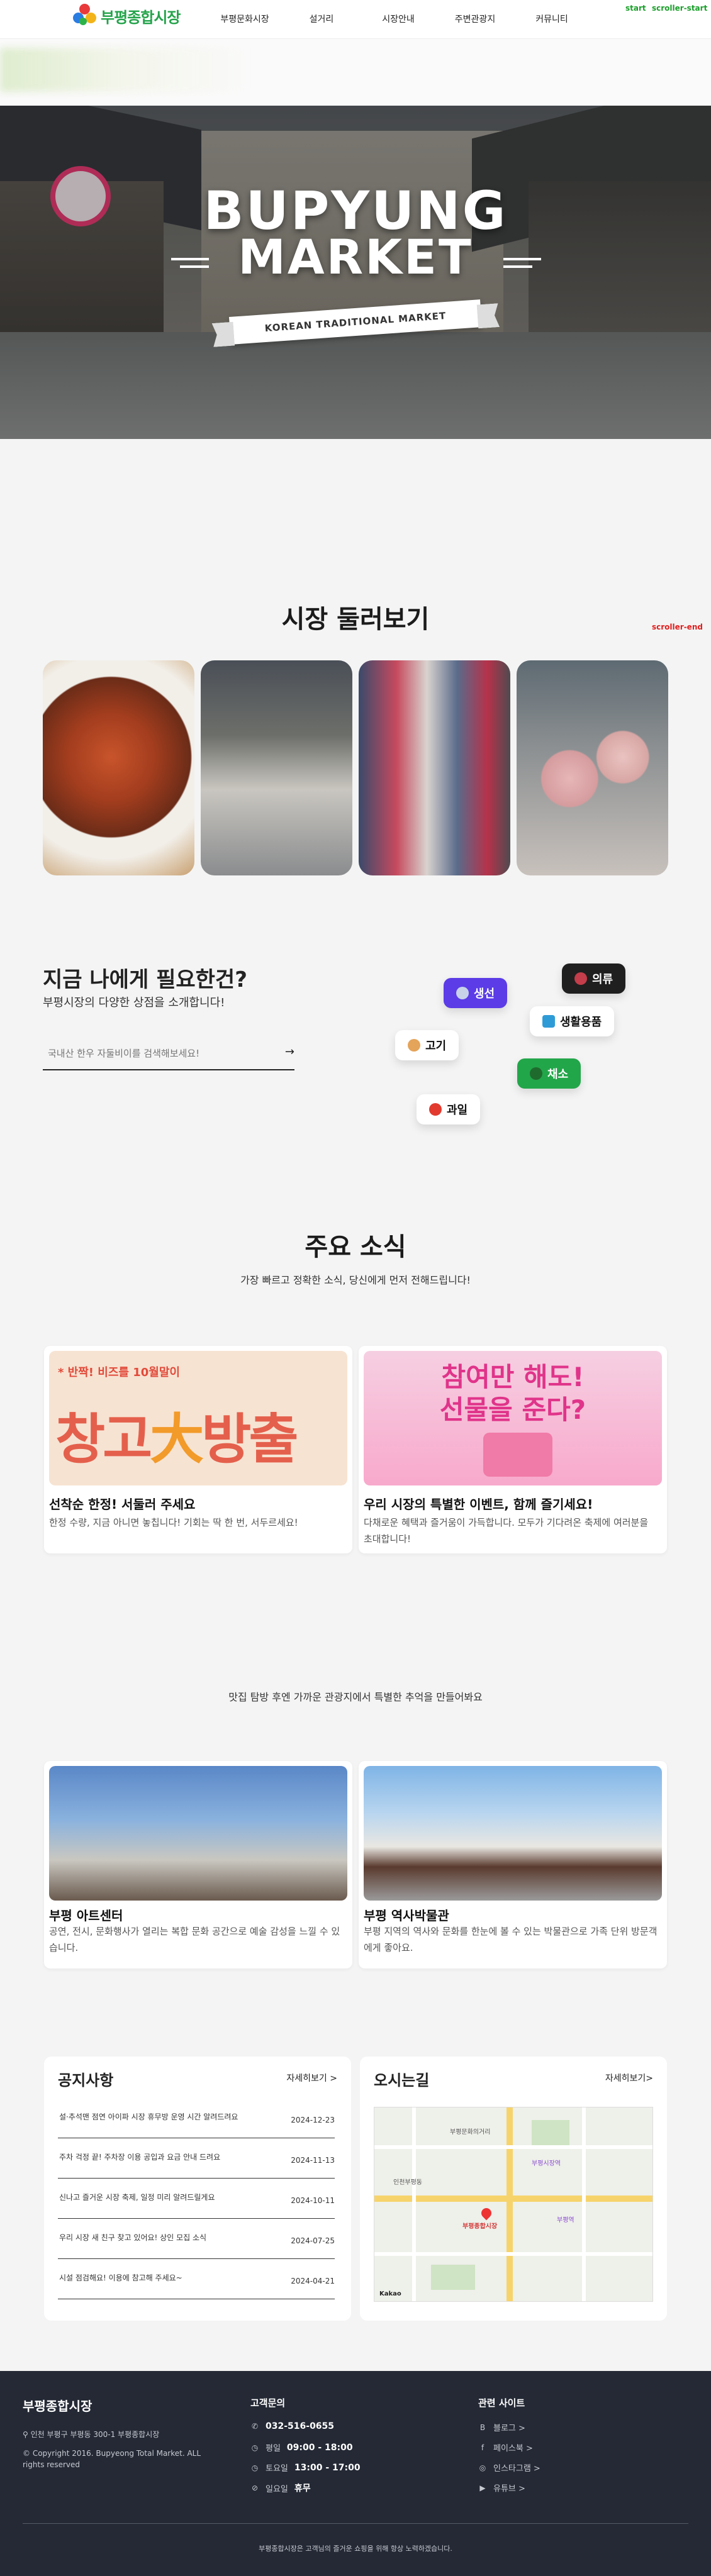 The width and height of the screenshot is (711, 2576). I want to click on nav-item-community: 커뮤니티, so click(551, 19).